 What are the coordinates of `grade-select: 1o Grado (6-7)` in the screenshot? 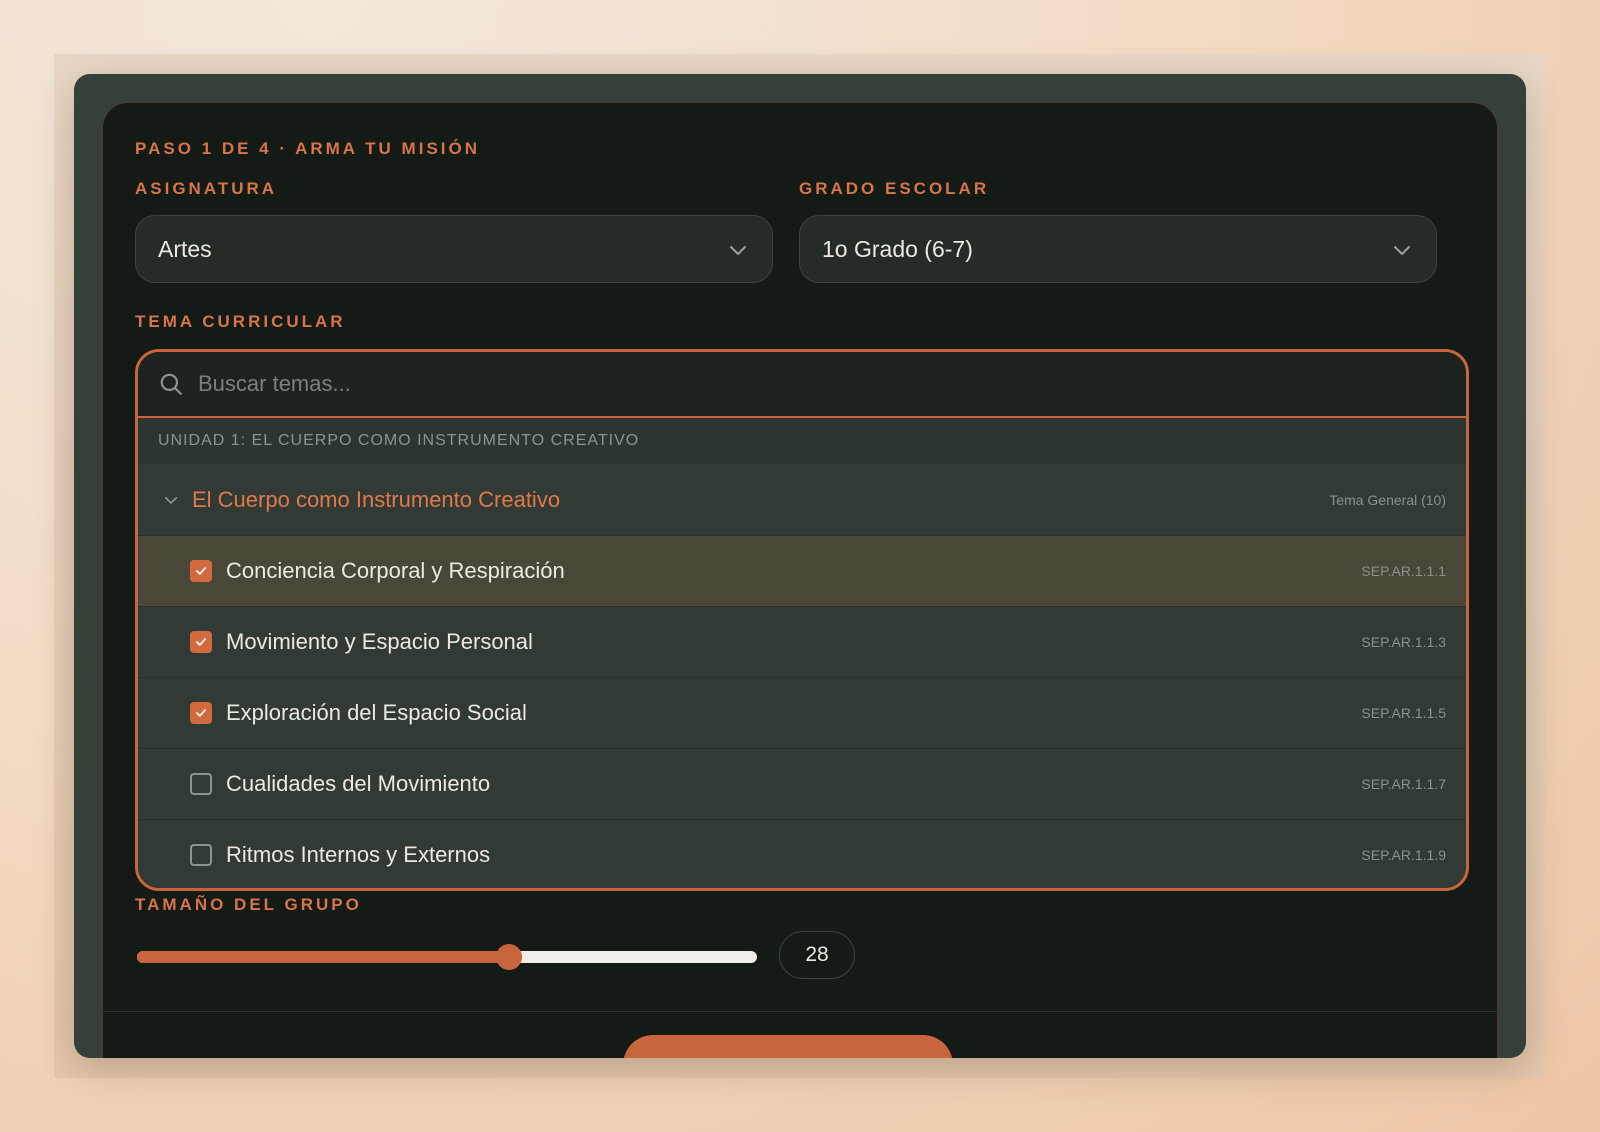 It's located at (1118, 249).